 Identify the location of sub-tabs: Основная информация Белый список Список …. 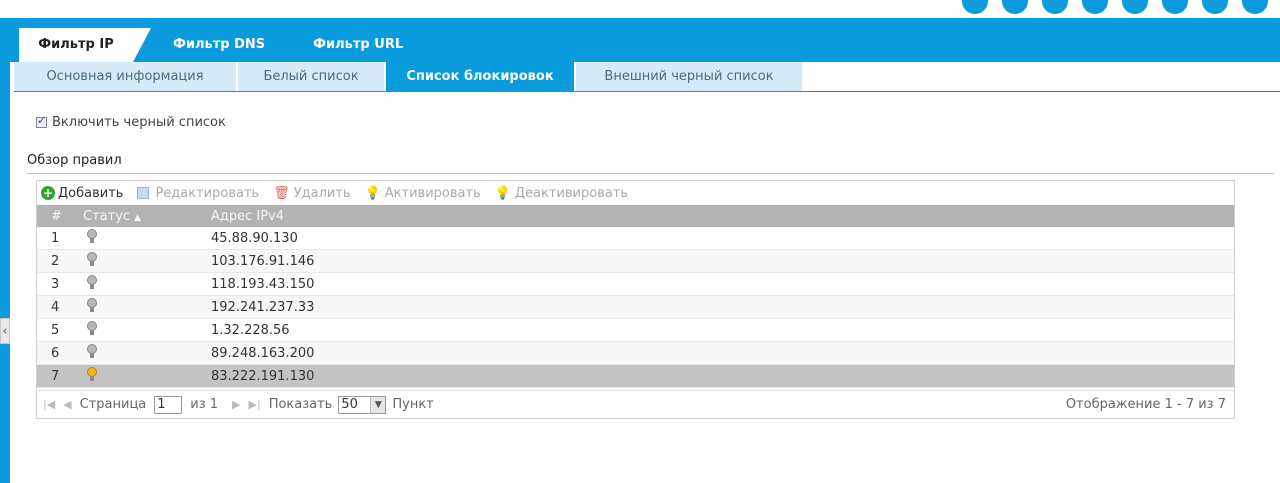
(409, 77).